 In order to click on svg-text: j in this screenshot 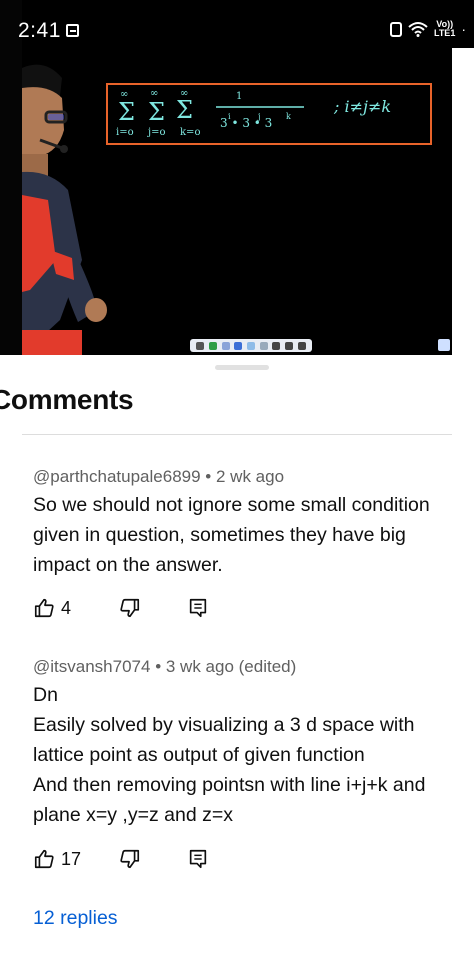, I will do `click(258, 116)`.